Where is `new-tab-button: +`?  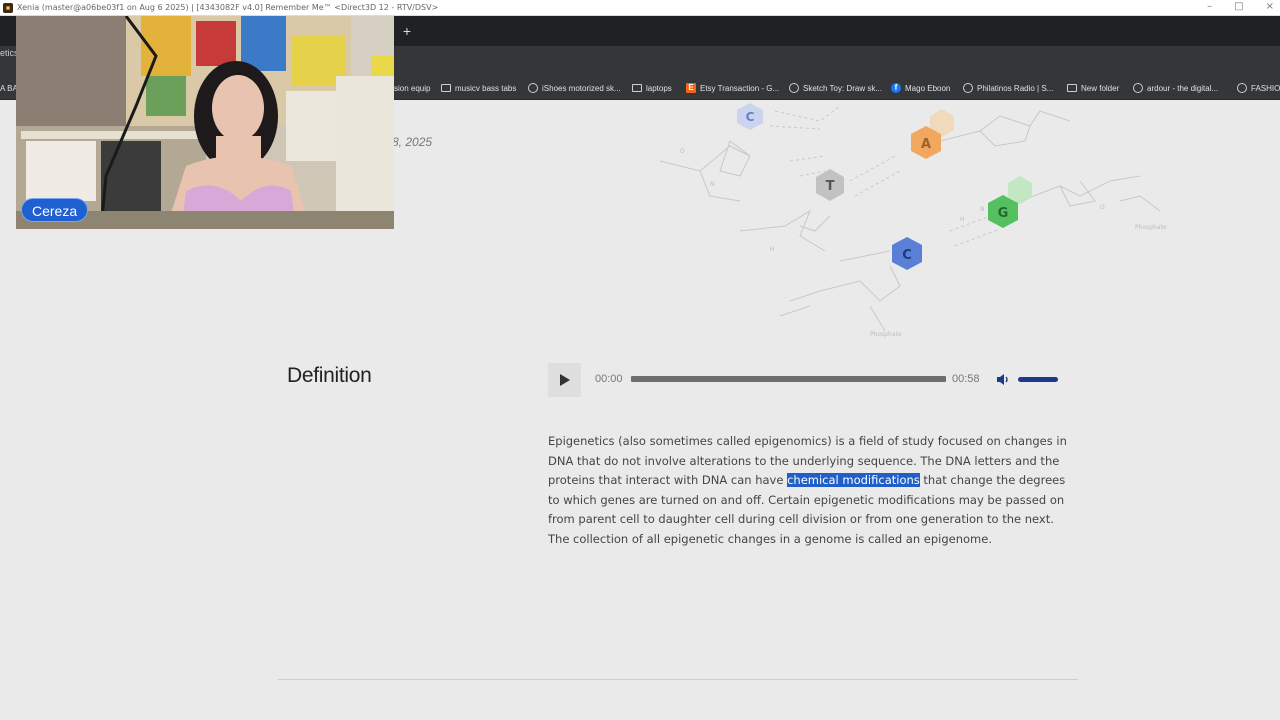 new-tab-button: + is located at coordinates (407, 31).